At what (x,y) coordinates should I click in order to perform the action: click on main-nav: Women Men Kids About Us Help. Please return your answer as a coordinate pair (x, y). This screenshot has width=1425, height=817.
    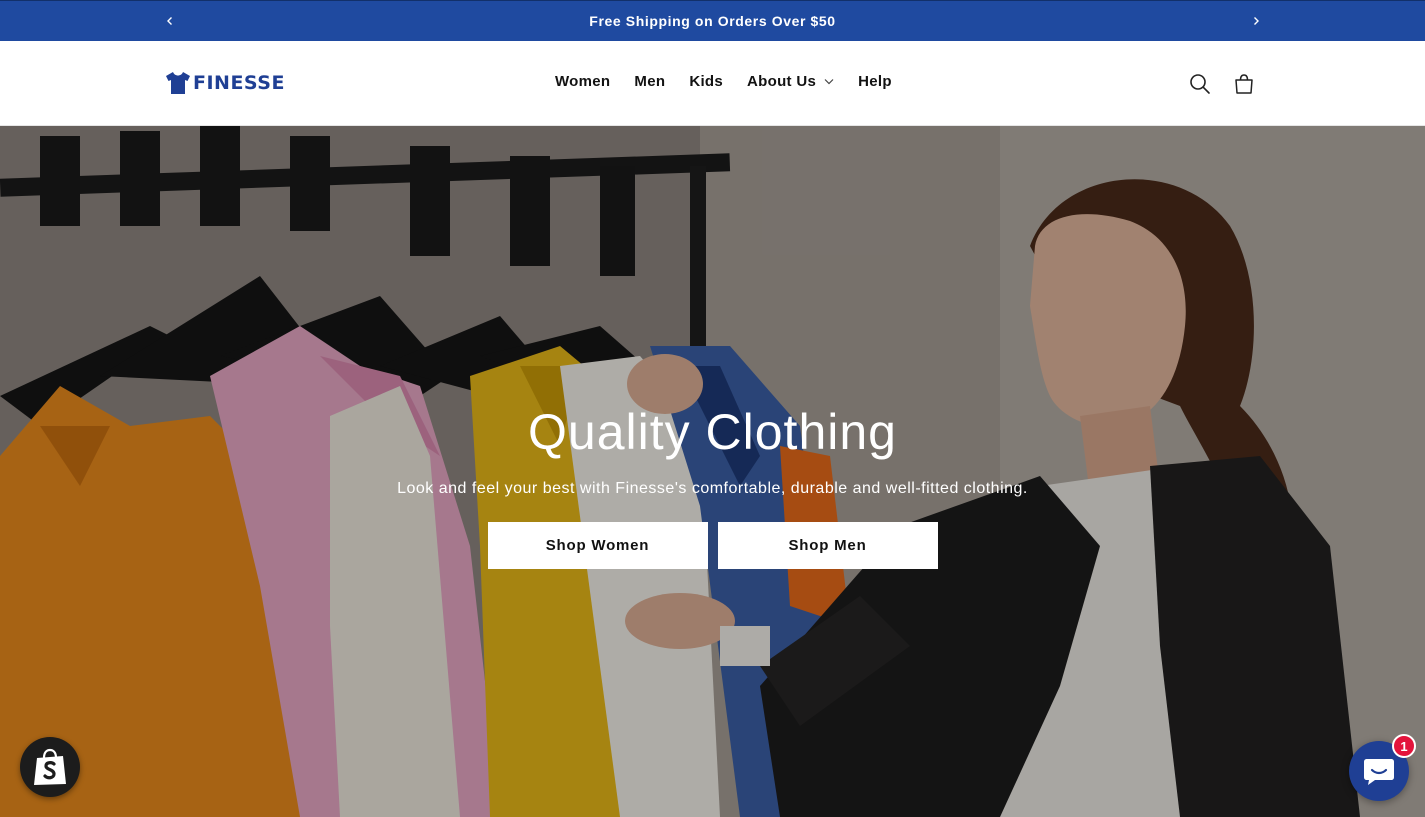
    Looking at the image, I should click on (723, 81).